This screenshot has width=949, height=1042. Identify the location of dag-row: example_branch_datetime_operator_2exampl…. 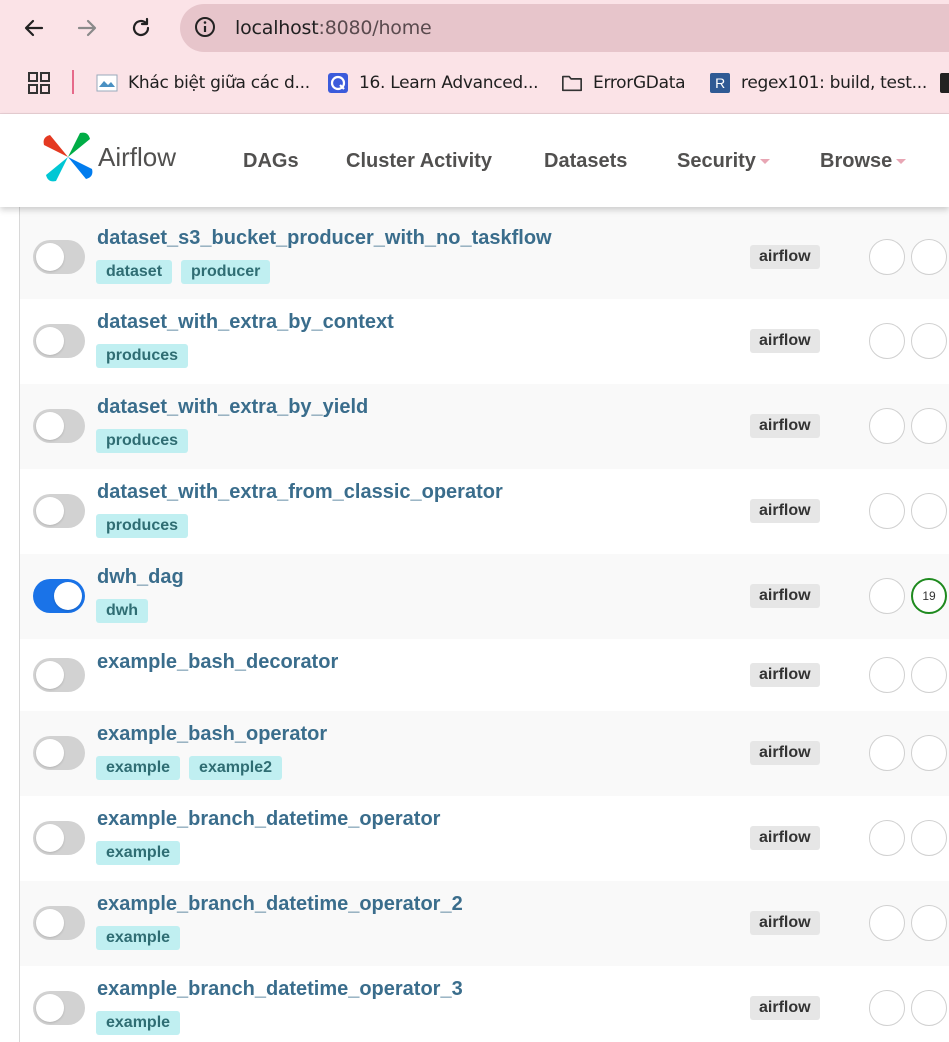
(484, 924).